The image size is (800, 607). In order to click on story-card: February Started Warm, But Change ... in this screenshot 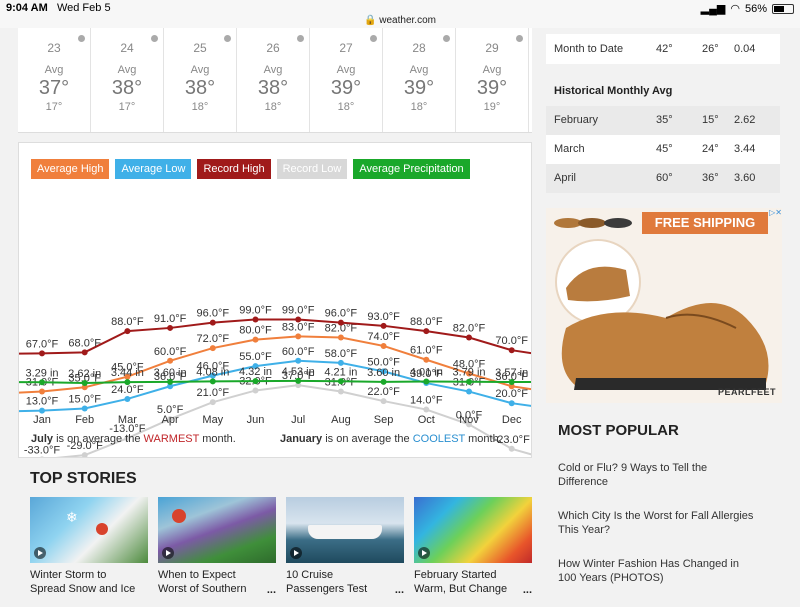, I will do `click(473, 552)`.